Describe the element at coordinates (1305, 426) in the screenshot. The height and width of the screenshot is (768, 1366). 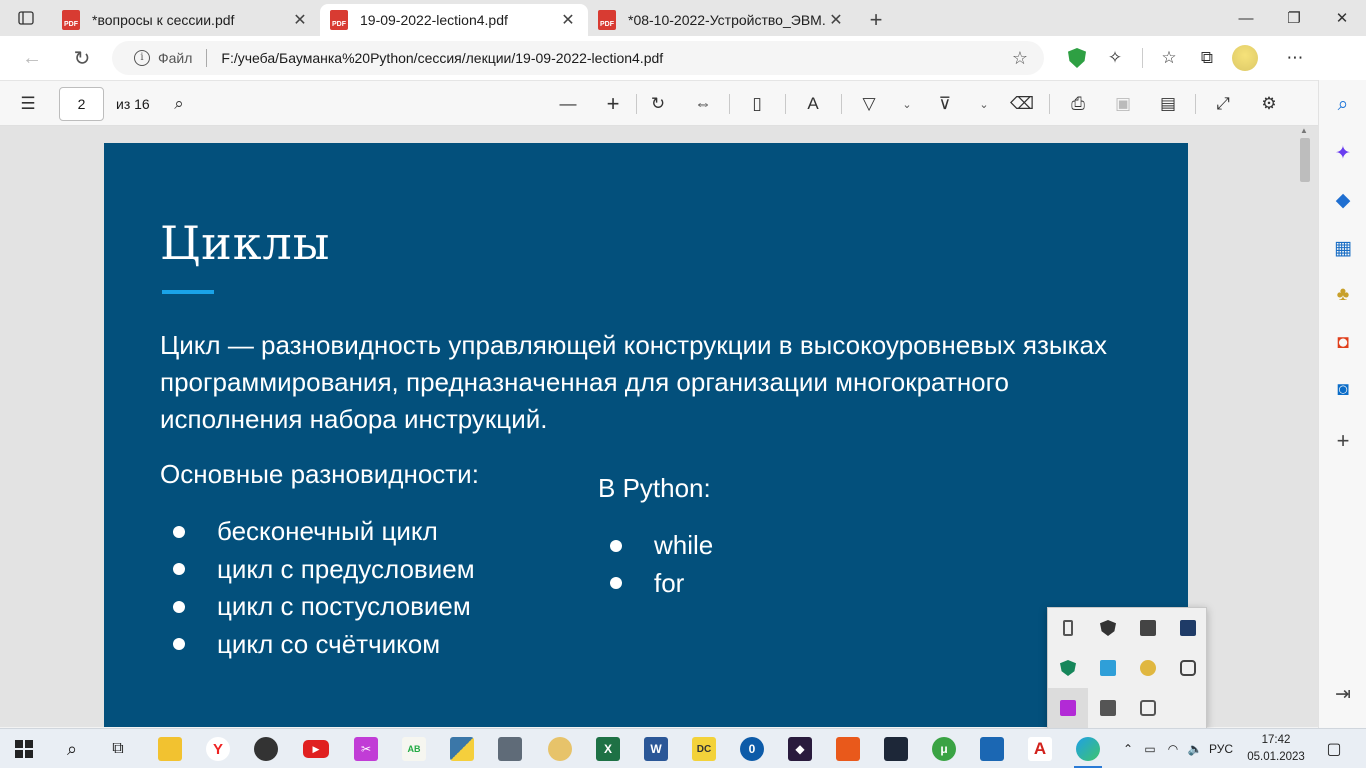
I see `vertical-scrollbar: ▲` at that location.